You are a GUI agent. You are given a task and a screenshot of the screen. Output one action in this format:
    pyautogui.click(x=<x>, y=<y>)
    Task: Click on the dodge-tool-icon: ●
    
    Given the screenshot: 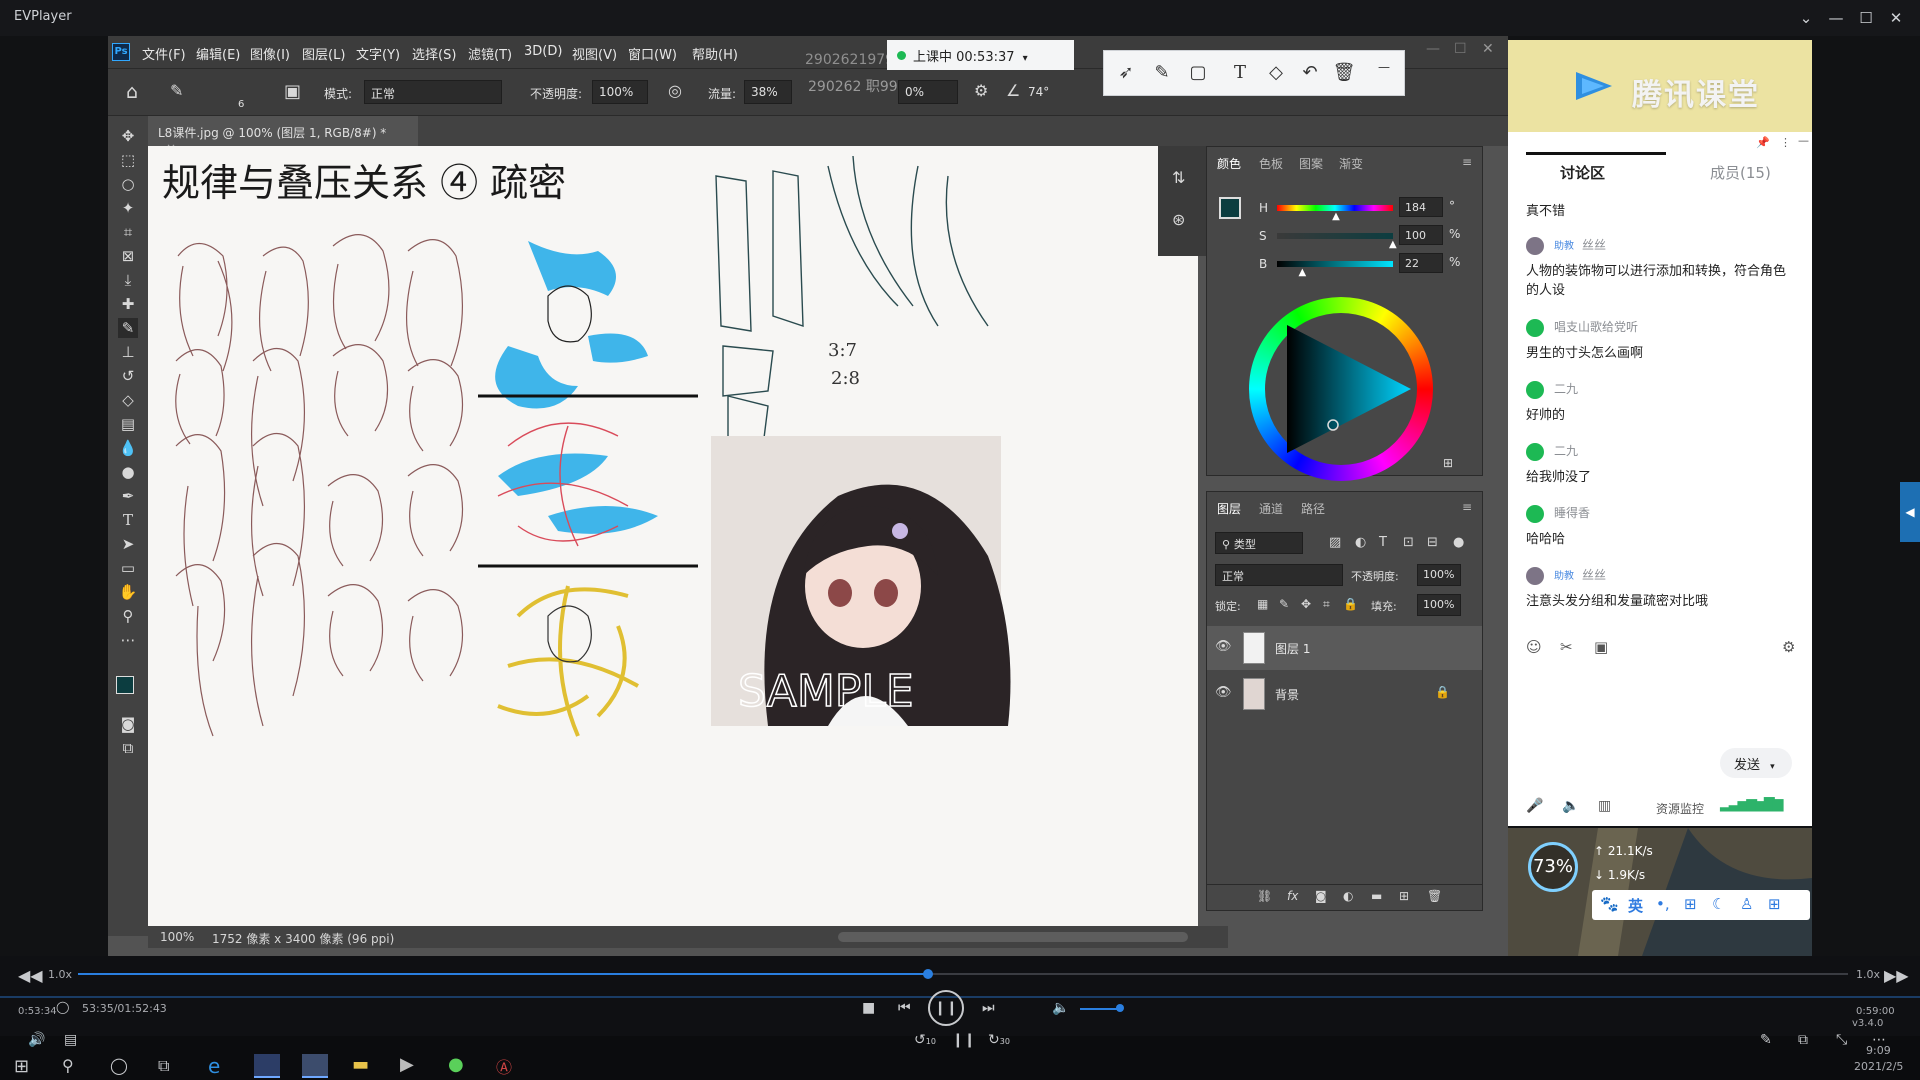 What is the action you would take?
    pyautogui.click(x=128, y=472)
    